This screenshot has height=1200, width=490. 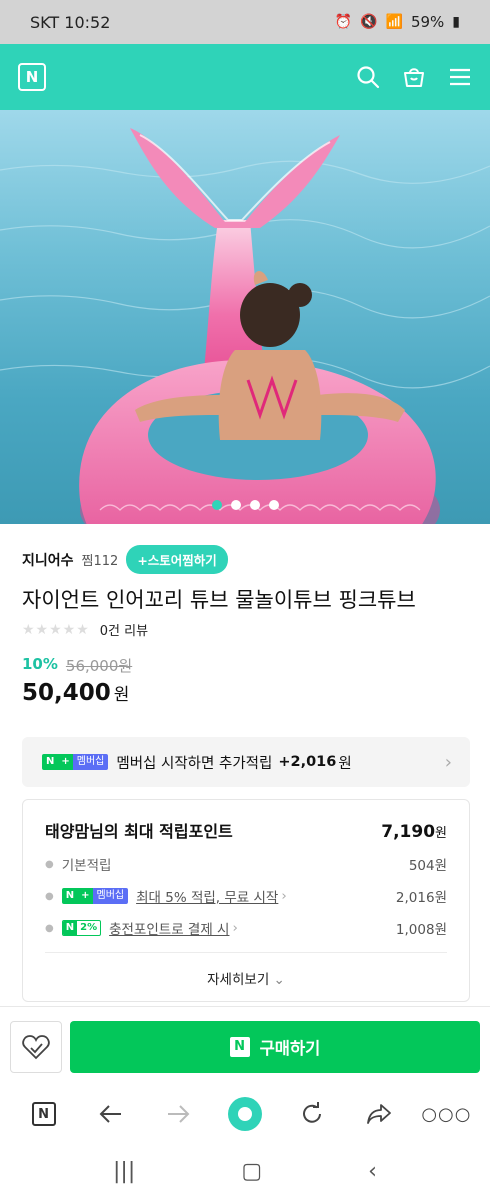 What do you see at coordinates (125, 559) in the screenshot?
I see `store-info: 지니어수 찜112 +스토어찜하기` at bounding box center [125, 559].